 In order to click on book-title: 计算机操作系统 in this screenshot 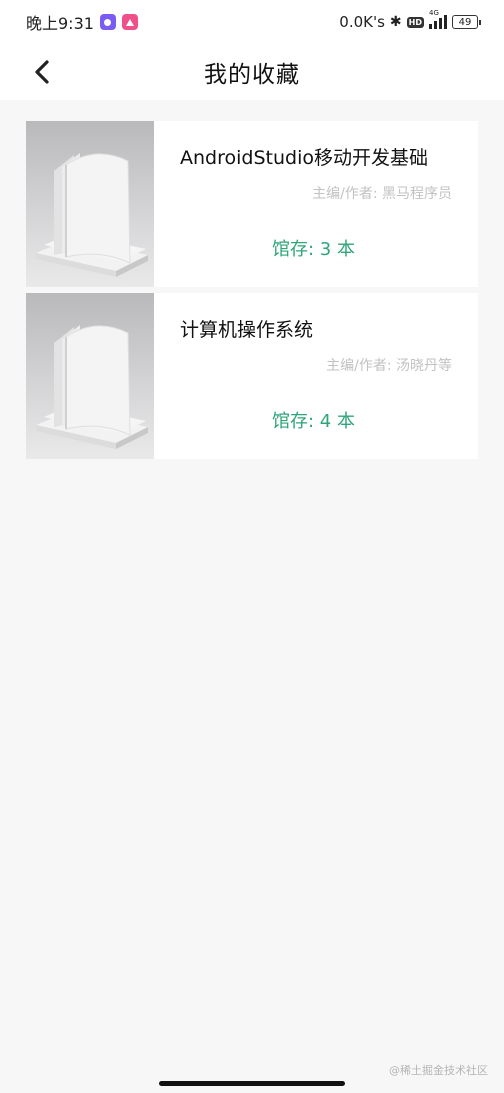, I will do `click(247, 330)`.